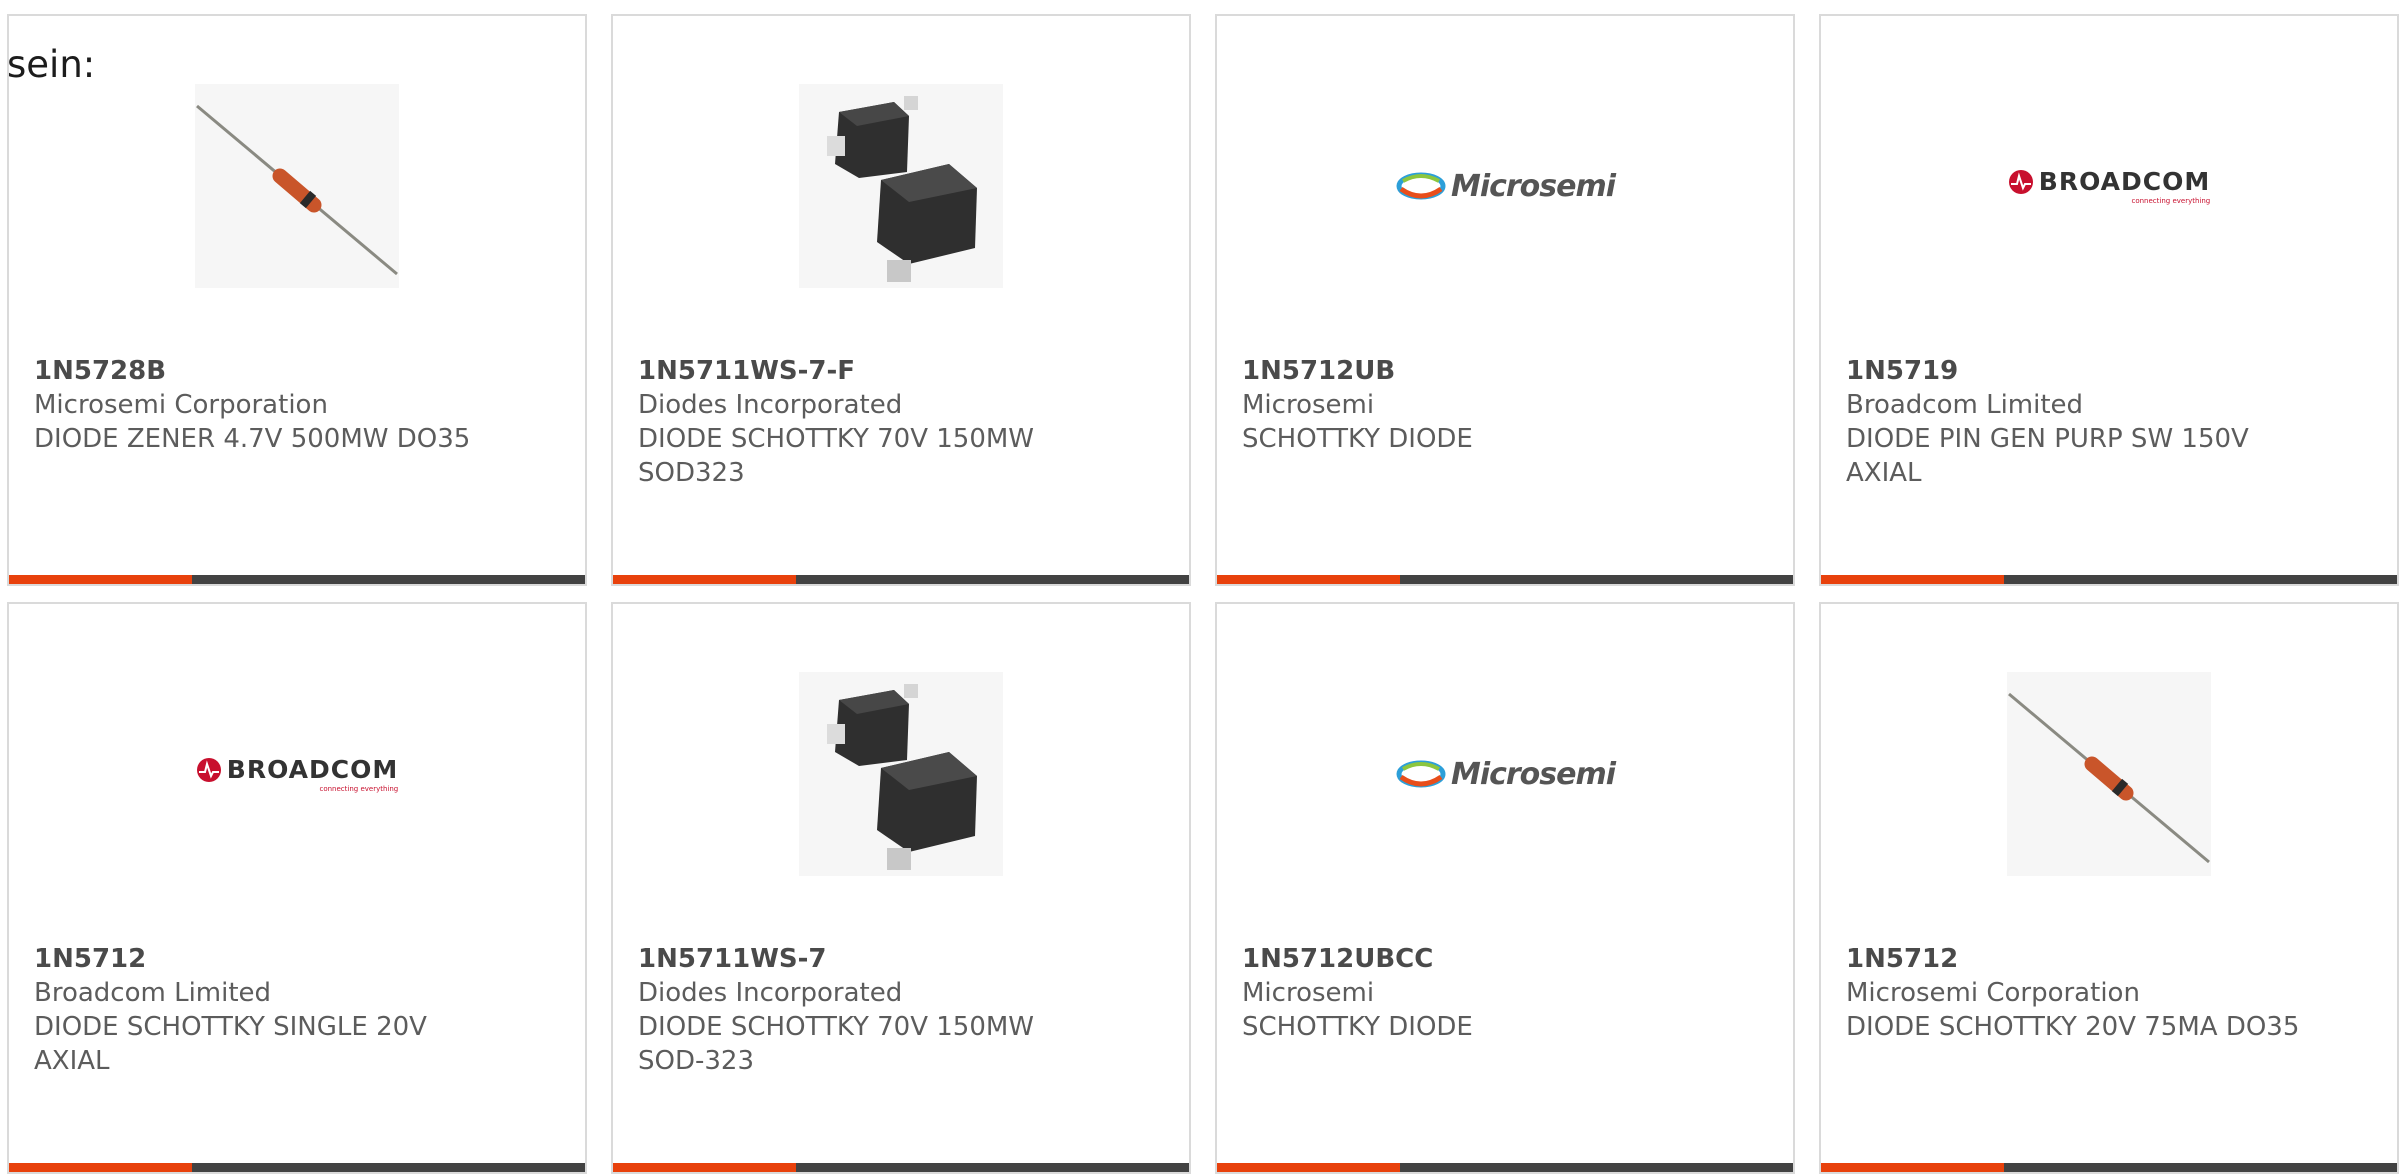  Describe the element at coordinates (836, 1044) in the screenshot. I see `description: DIODE SCHOTTKY 70V 150MW SOD-323` at that location.